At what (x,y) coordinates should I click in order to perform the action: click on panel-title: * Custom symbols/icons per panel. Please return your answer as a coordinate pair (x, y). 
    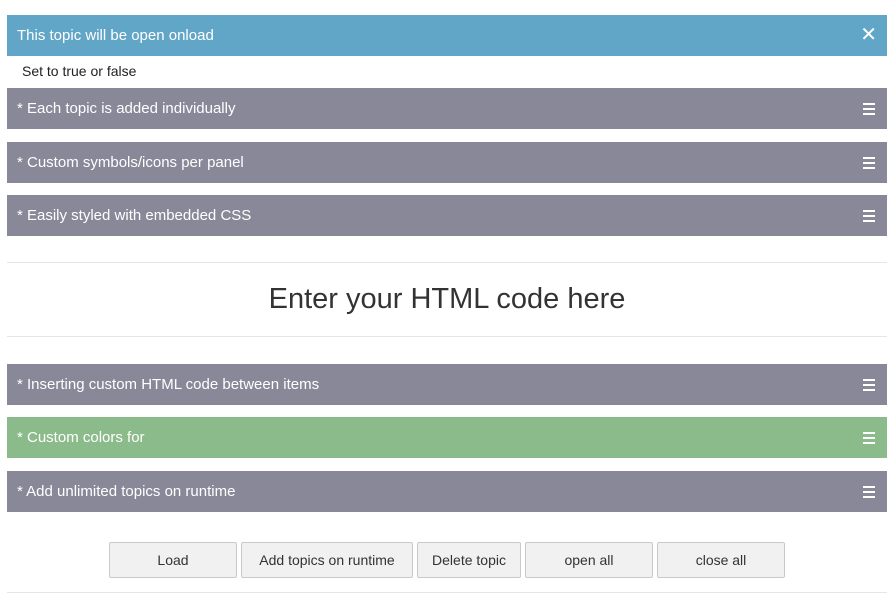
    Looking at the image, I should click on (130, 162).